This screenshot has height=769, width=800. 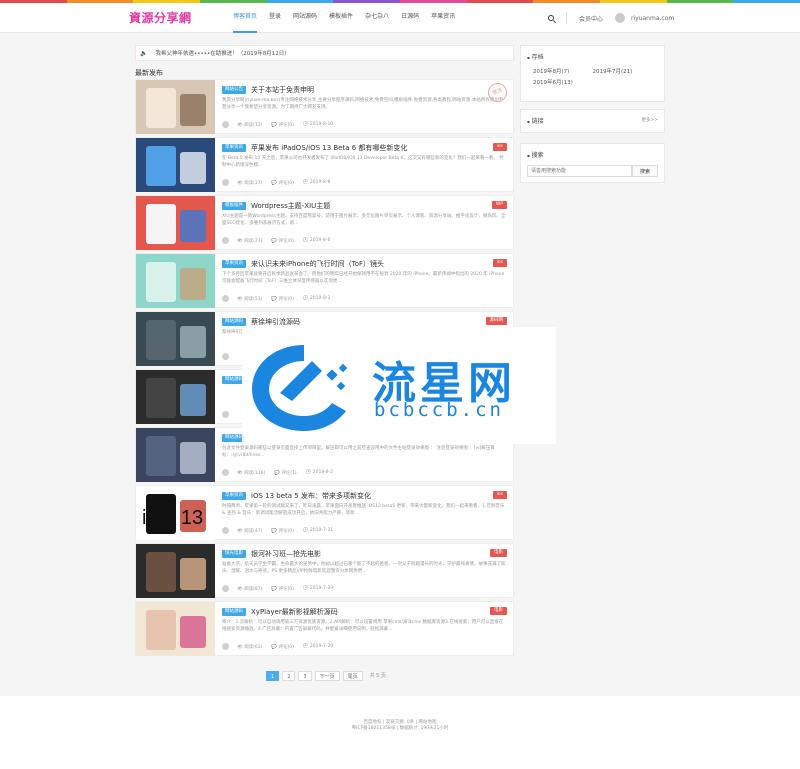 What do you see at coordinates (294, 612) in the screenshot?
I see `post-title: XyPlayer最新影视解析源码` at bounding box center [294, 612].